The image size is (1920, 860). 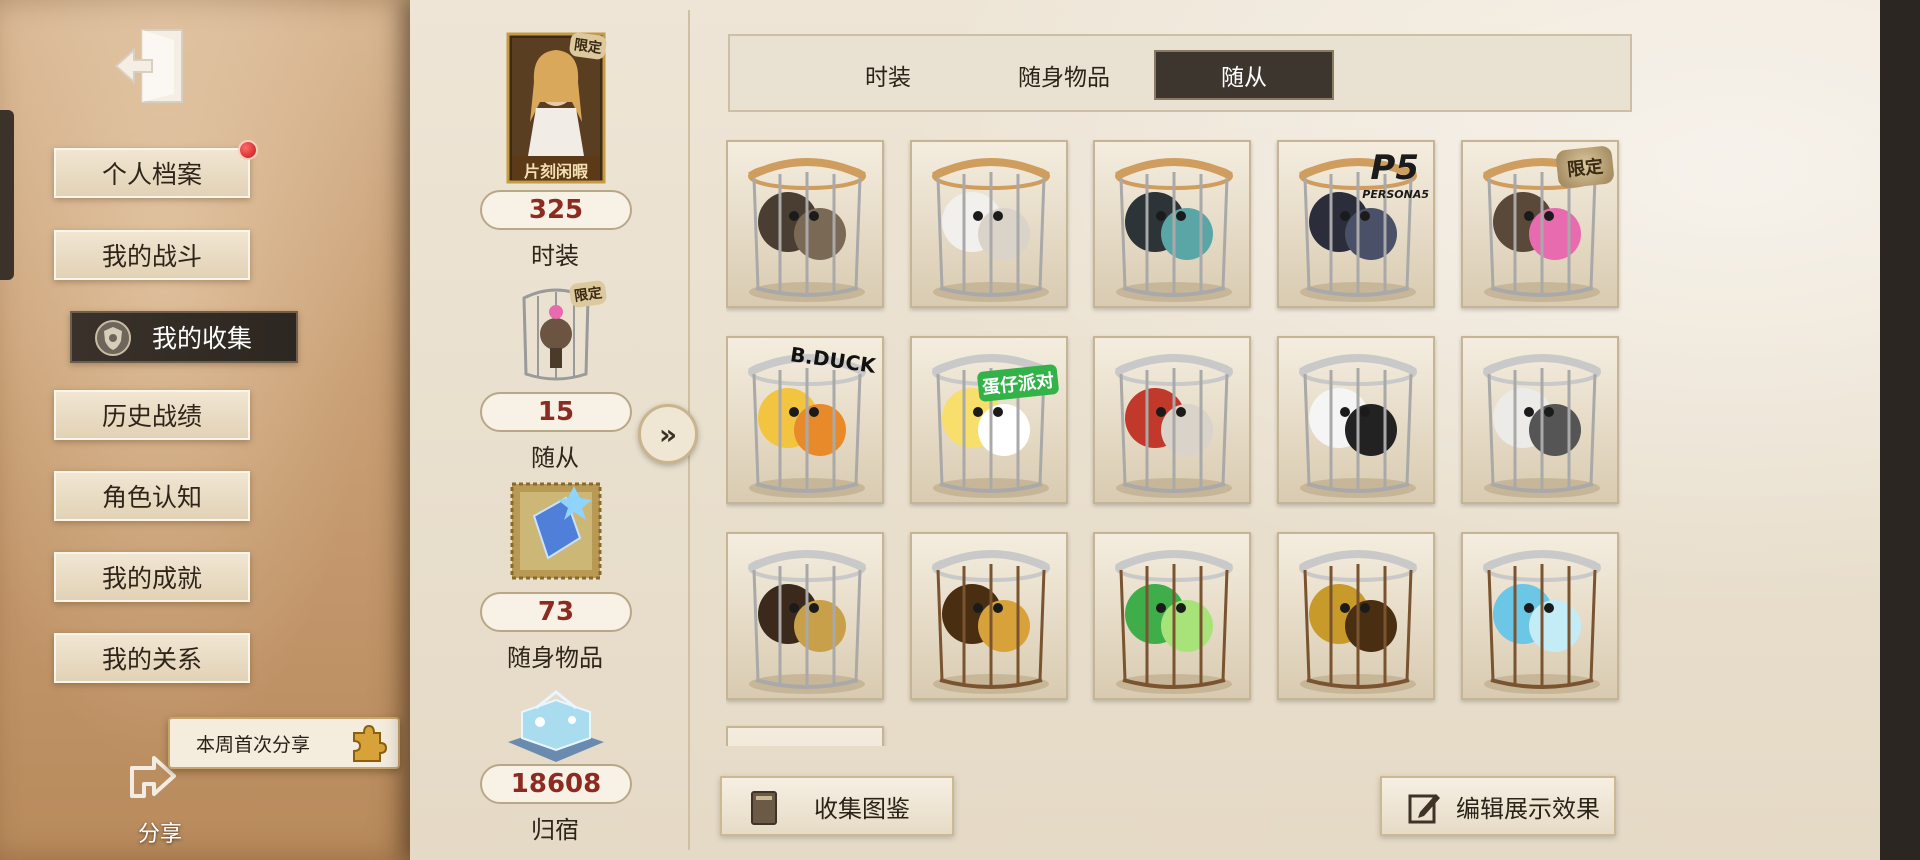 I want to click on clock-cage-icon, so click(x=991, y=622).